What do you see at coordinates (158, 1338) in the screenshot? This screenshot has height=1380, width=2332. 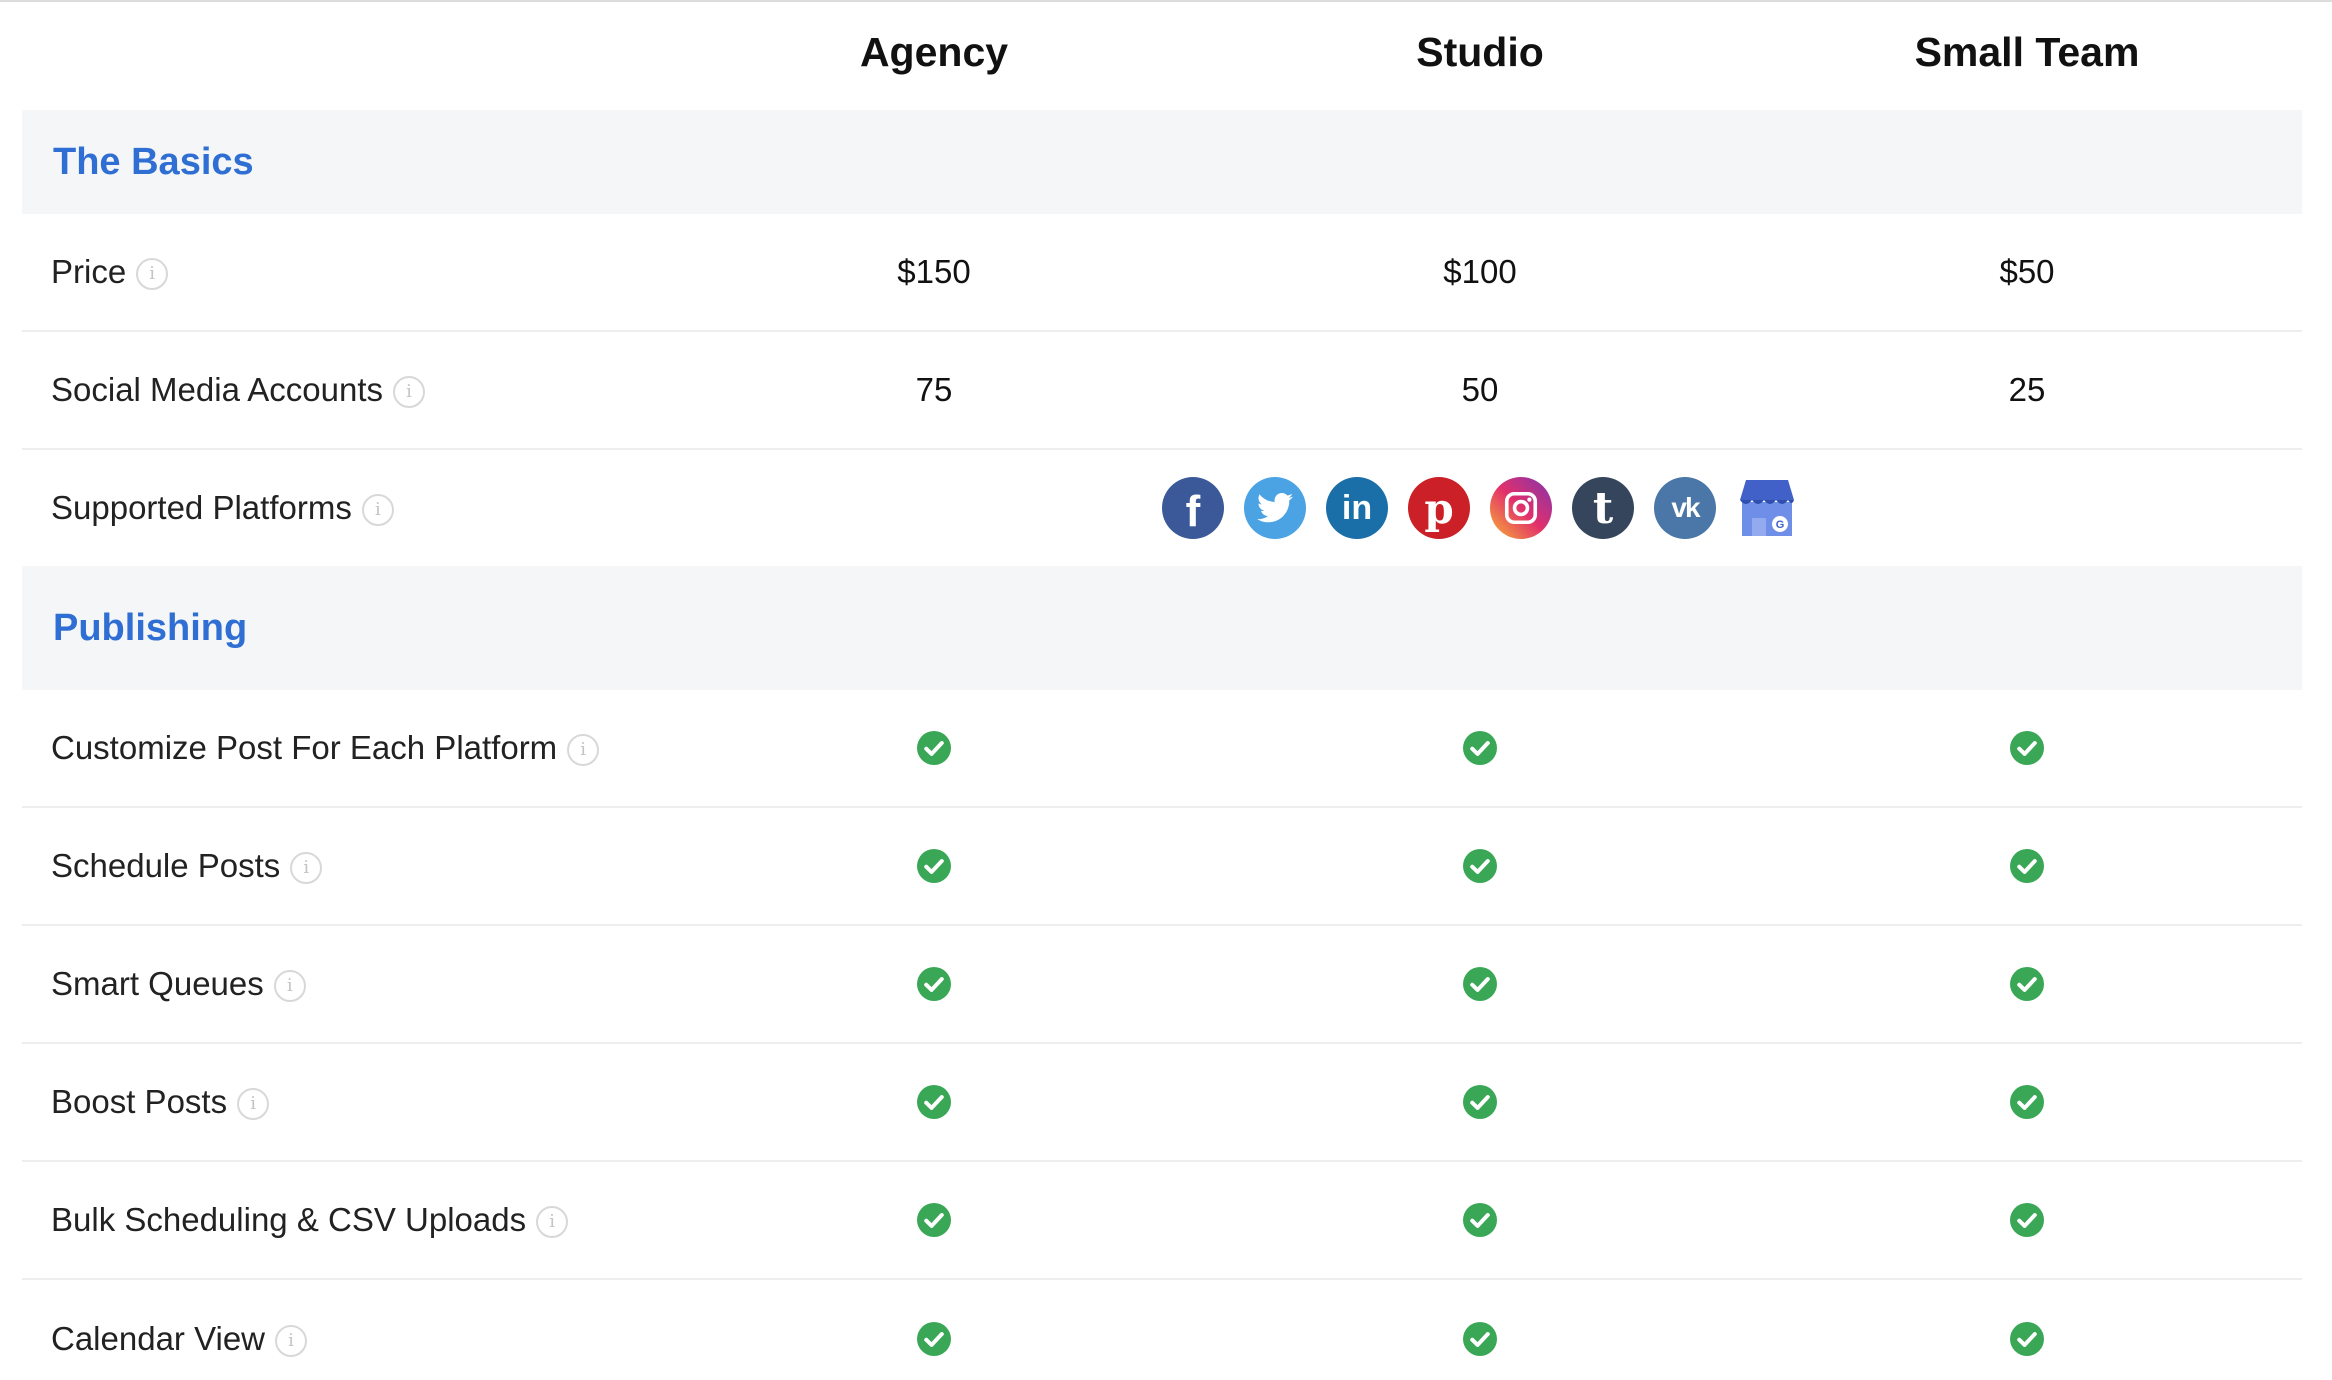 I see `feature-label: Calendar View` at bounding box center [158, 1338].